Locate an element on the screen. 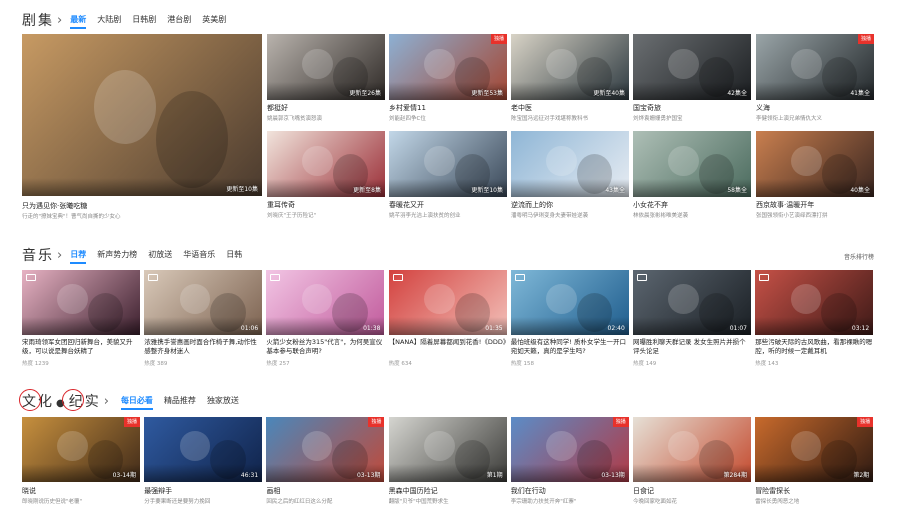  card-title: 老中医 is located at coordinates (570, 108).